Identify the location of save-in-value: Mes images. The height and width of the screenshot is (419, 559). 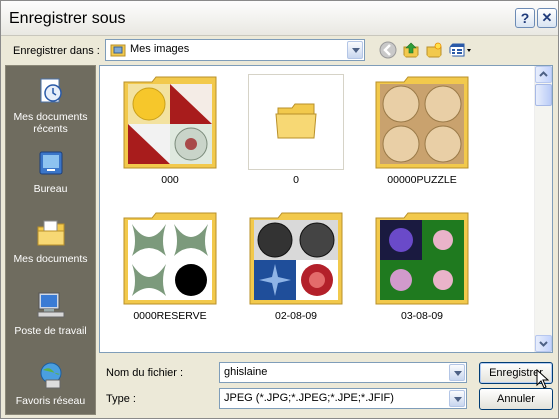
(160, 49).